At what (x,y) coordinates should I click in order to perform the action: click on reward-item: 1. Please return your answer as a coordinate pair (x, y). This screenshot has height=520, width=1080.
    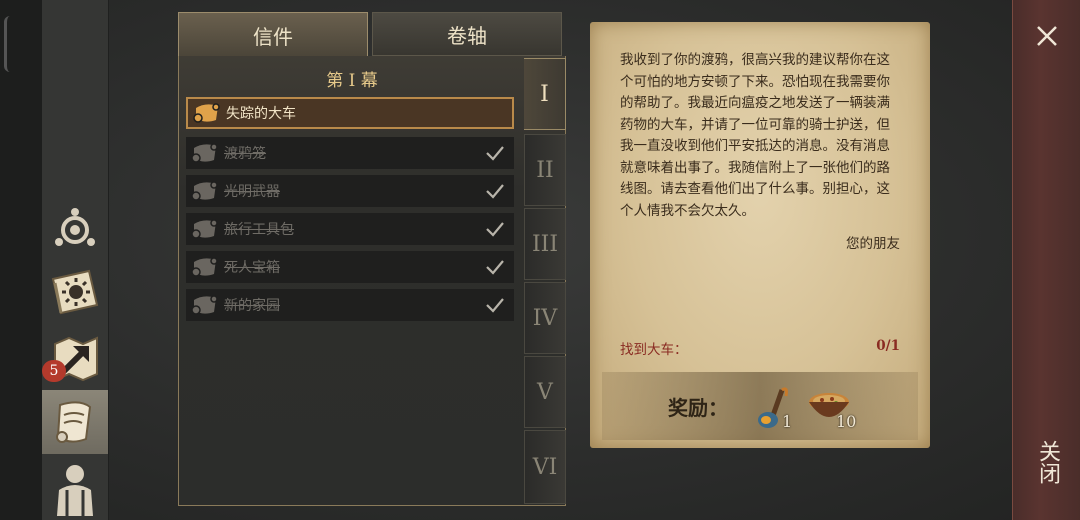
    Looking at the image, I should click on (777, 409).